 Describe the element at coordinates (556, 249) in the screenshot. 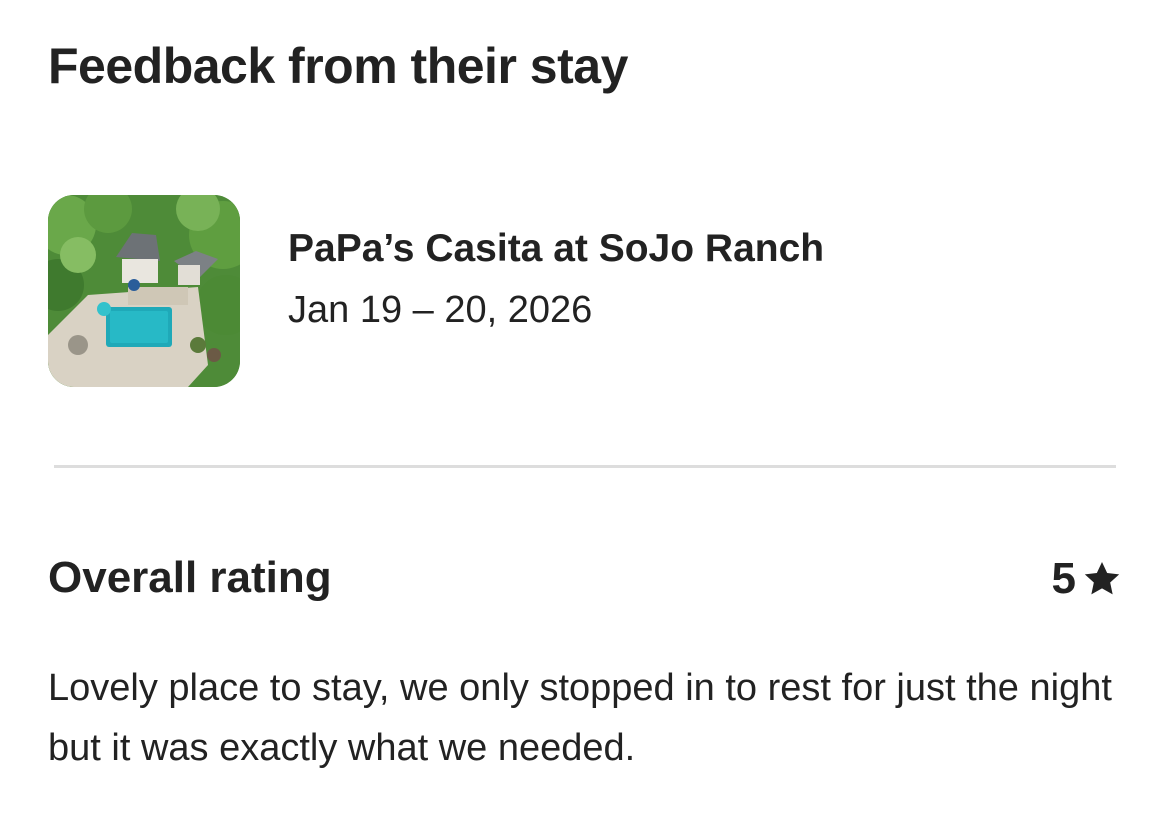

I see `listing-name: PaPa’s Casita at SoJo Ranch` at that location.